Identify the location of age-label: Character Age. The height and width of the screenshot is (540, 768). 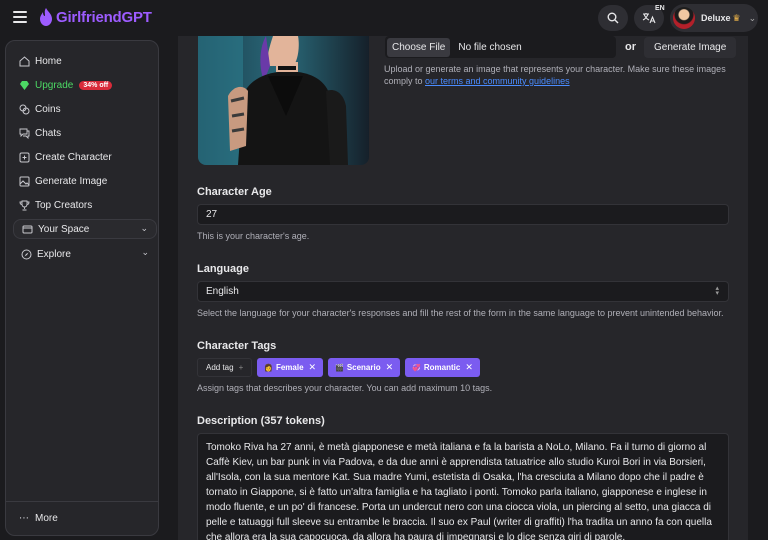
(234, 192).